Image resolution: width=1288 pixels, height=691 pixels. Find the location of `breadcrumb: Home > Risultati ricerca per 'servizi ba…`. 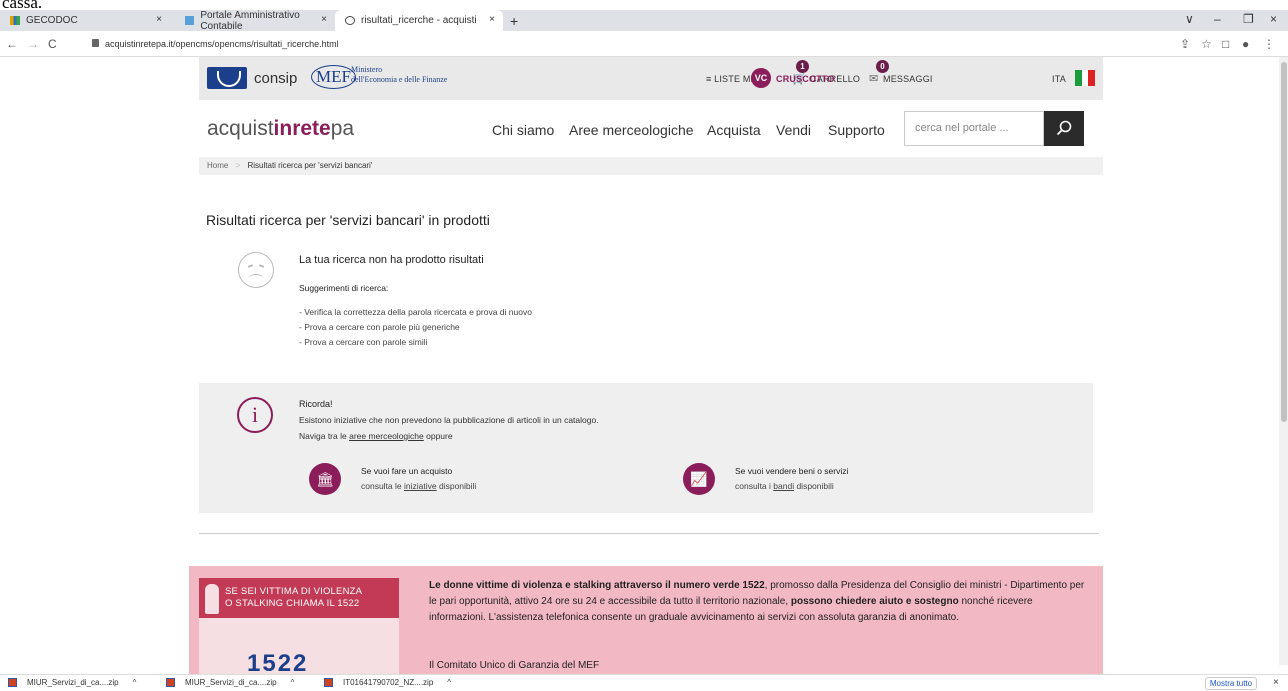

breadcrumb: Home > Risultati ricerca per 'servizi ba… is located at coordinates (651, 166).